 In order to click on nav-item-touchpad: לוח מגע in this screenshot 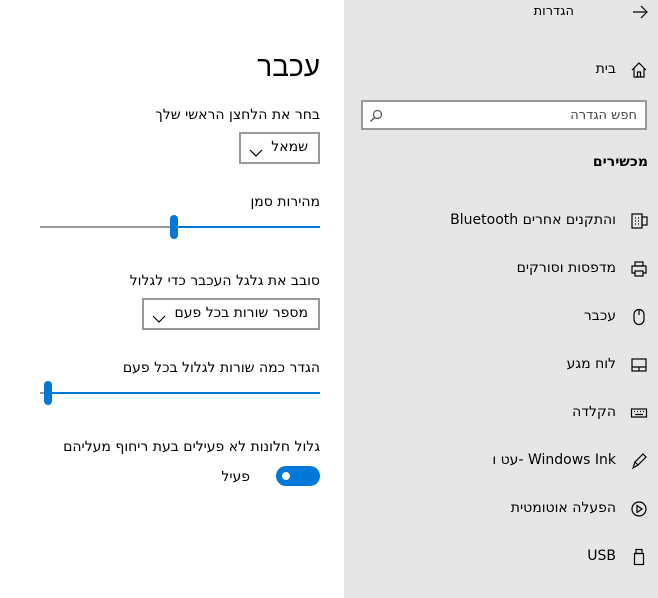, I will do `click(501, 365)`.